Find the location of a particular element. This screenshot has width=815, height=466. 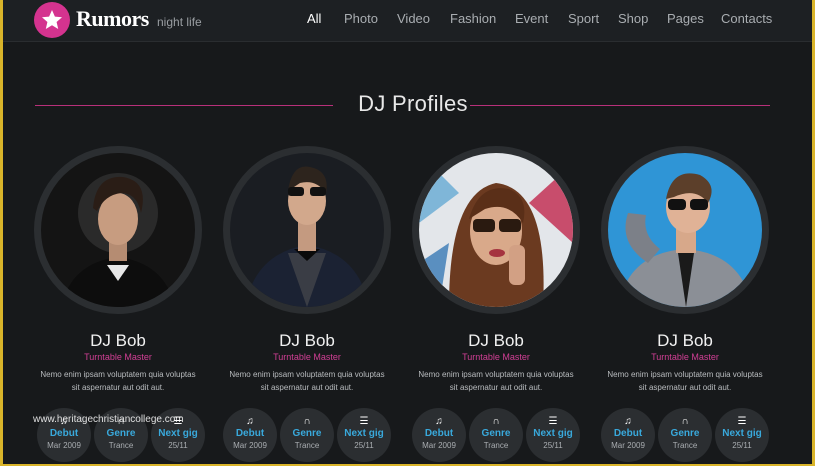

brand-name: Rumors is located at coordinates (112, 19).